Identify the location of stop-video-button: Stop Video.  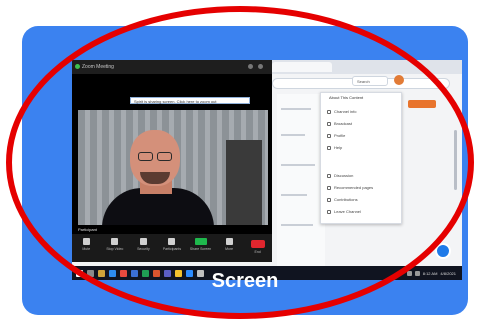
(115, 244).